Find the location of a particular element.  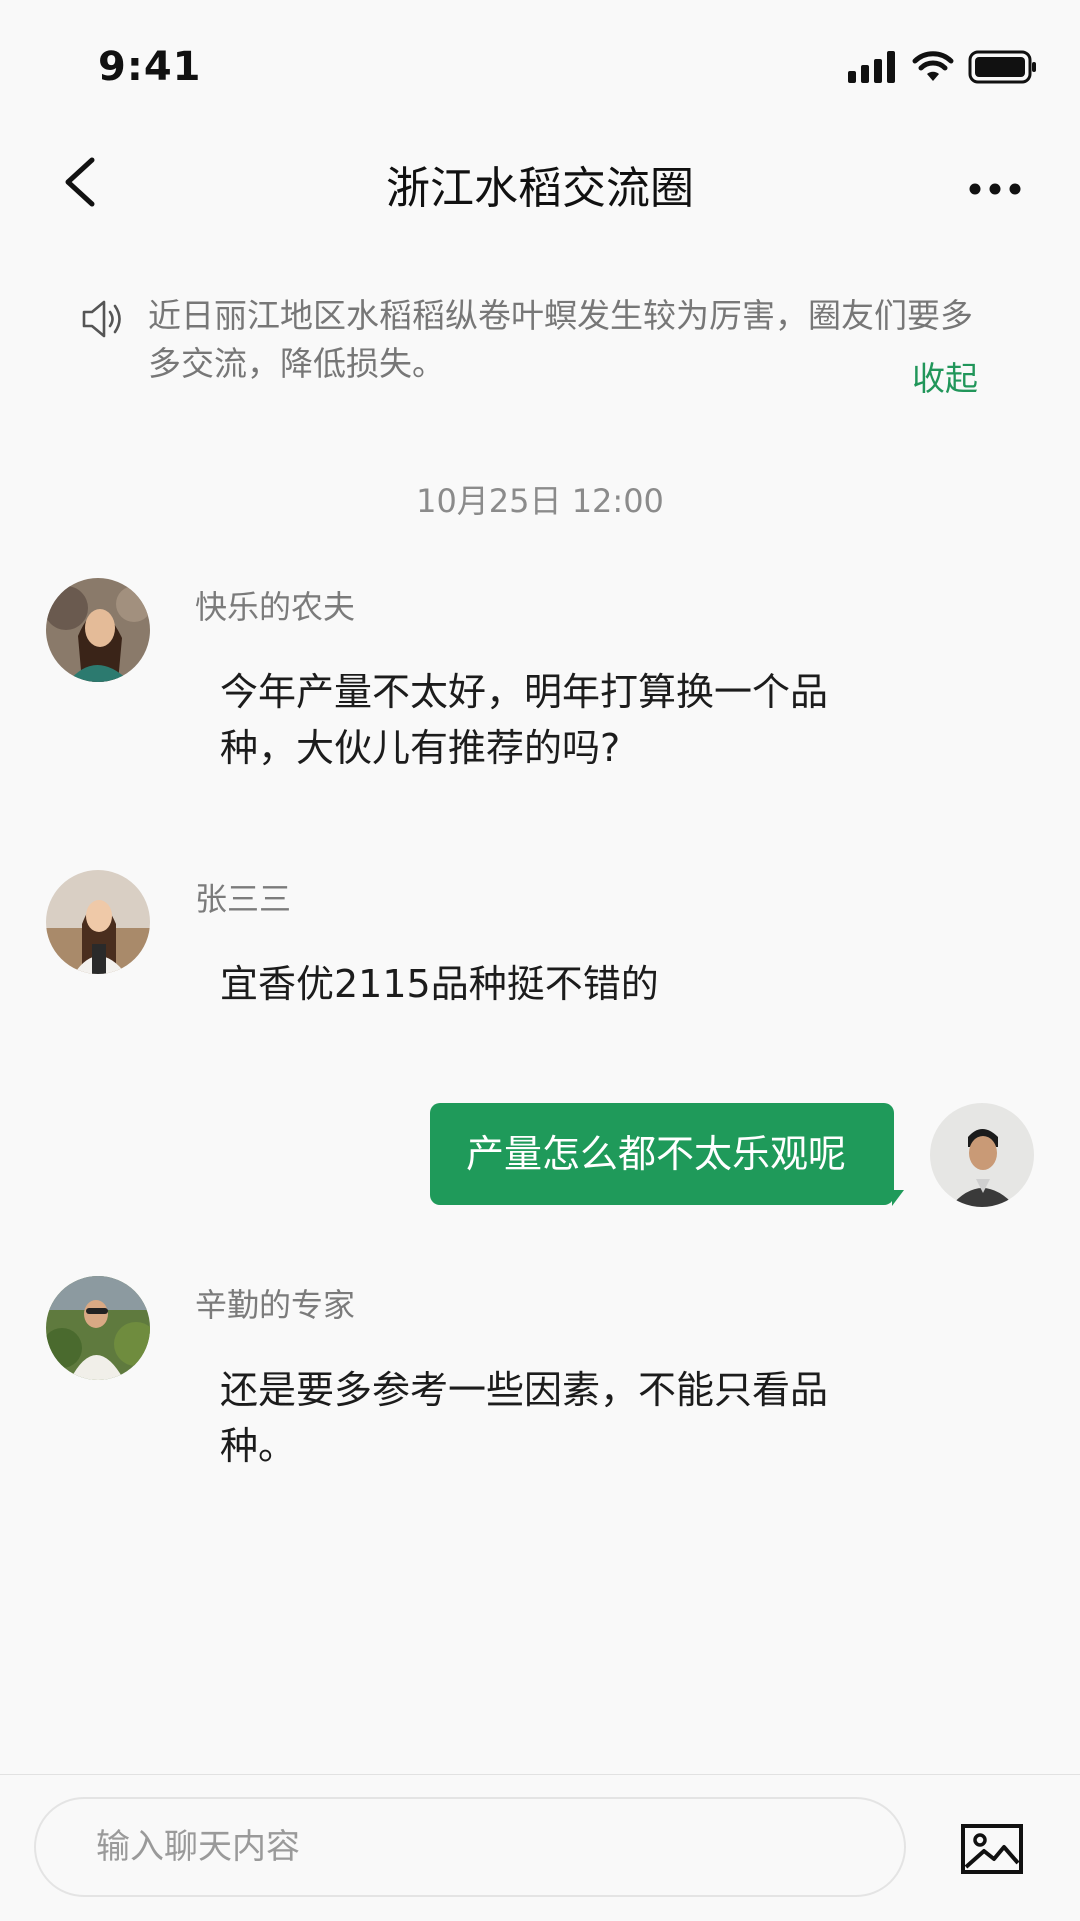

message-text: 今年产量不太好，明年打算换一个品种，大伙儿有推荐的吗? is located at coordinates (524, 720).